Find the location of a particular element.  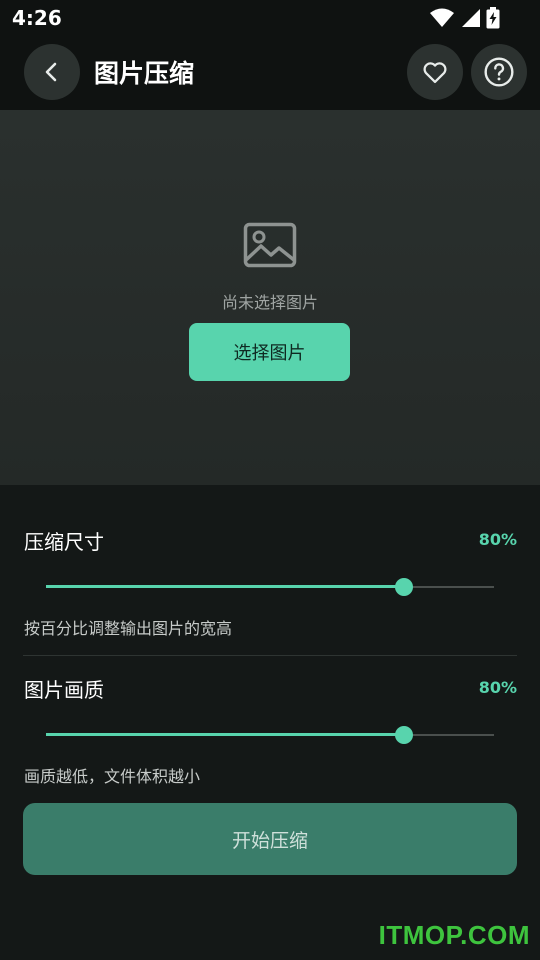

back-button is located at coordinates (52, 72).